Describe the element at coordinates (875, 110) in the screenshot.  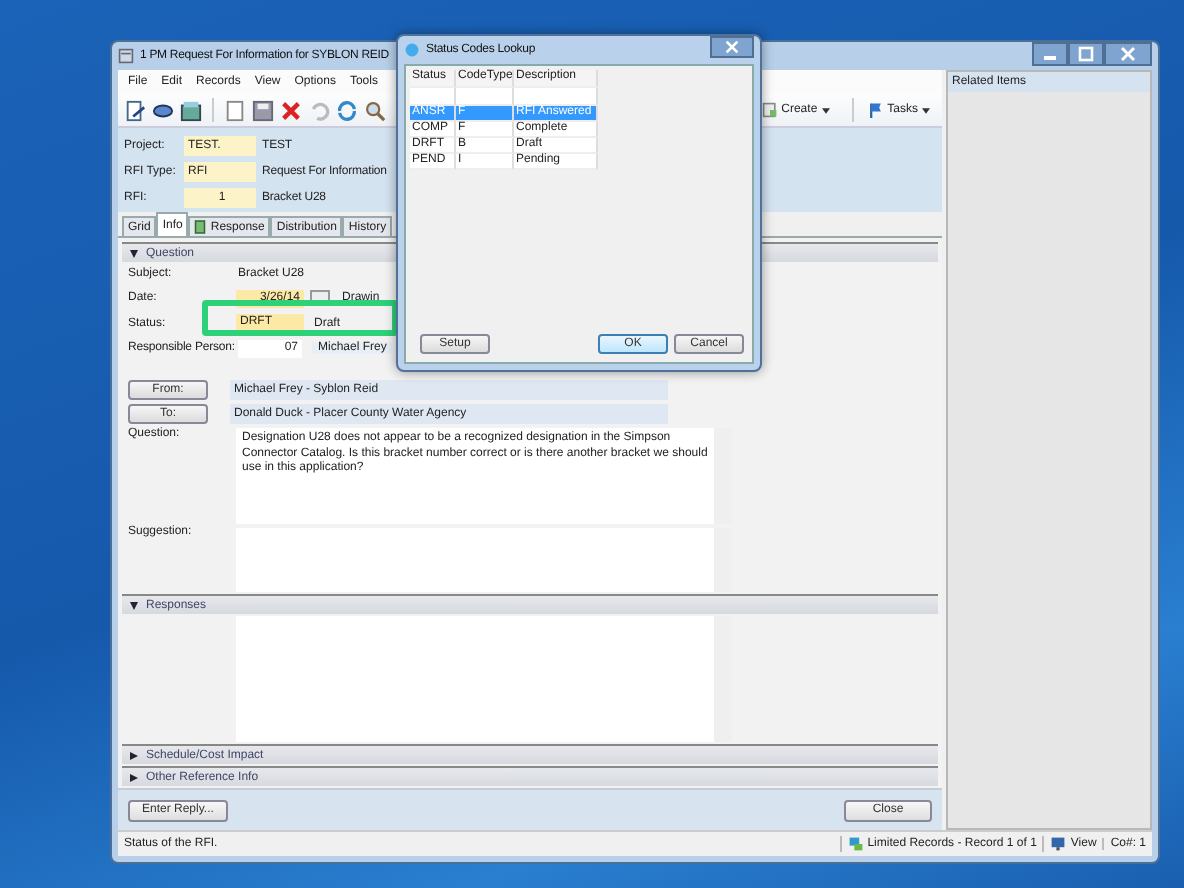
I see `flag-icon` at that location.